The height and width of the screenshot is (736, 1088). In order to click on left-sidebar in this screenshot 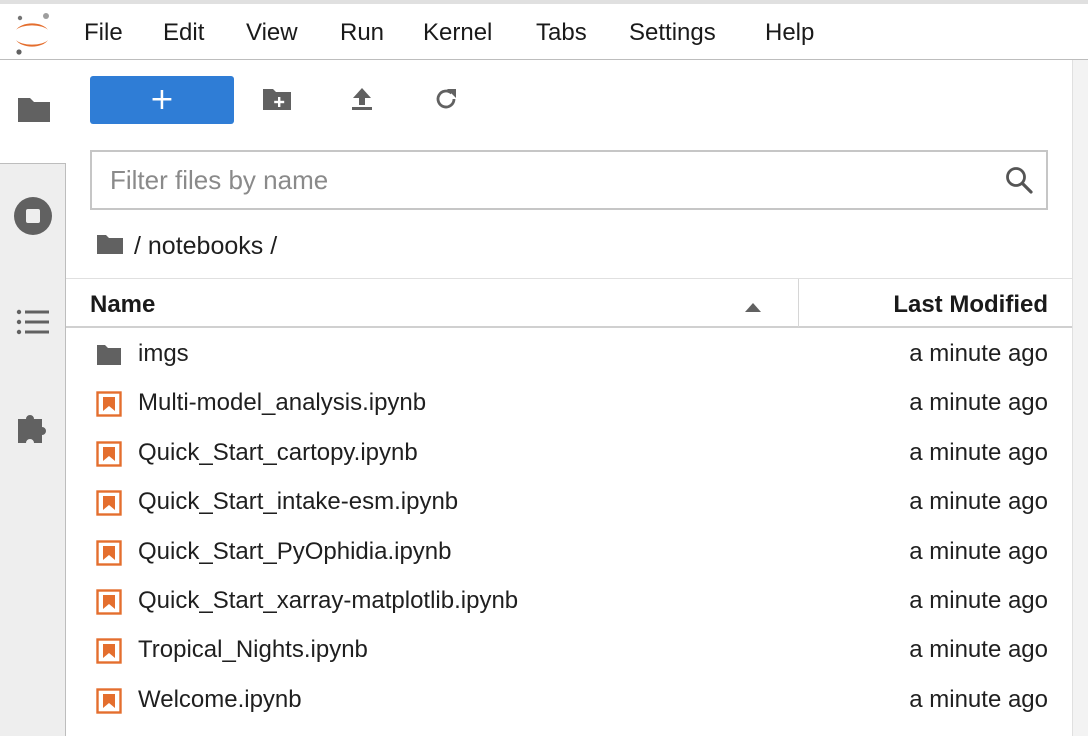, I will do `click(33, 398)`.